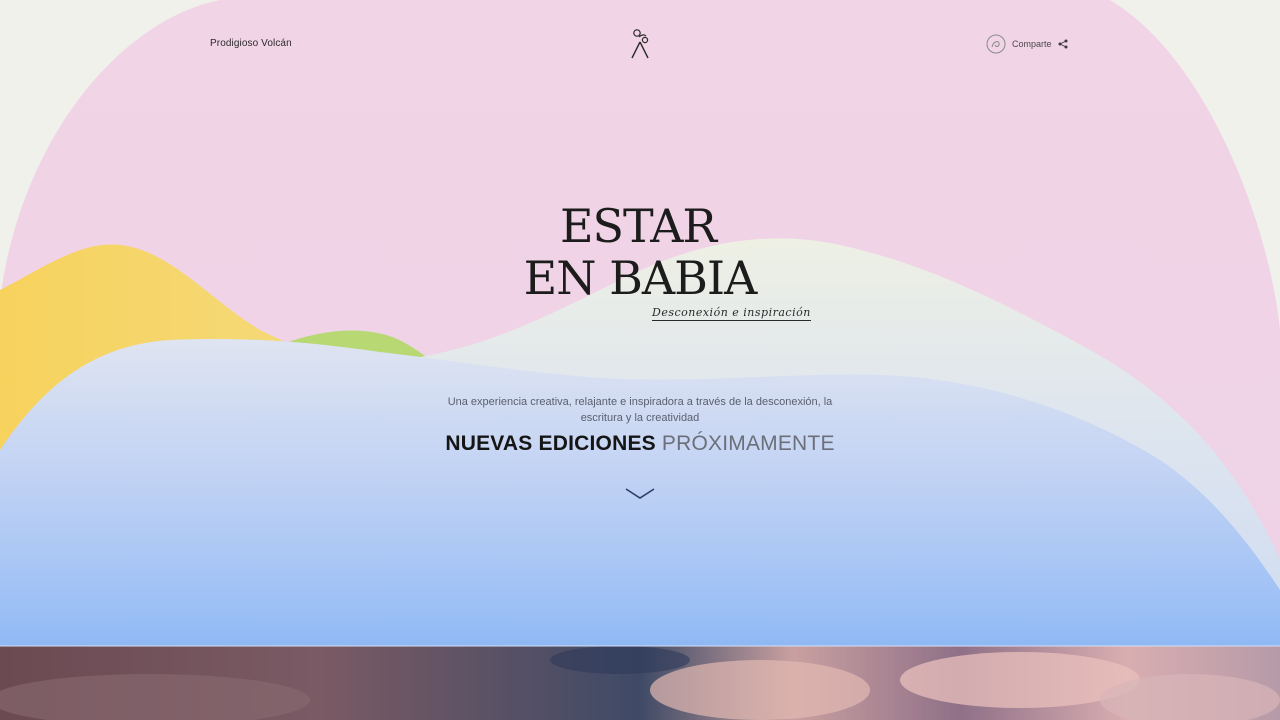 Image resolution: width=1280 pixels, height=720 pixels. What do you see at coordinates (638, 226) in the screenshot?
I see `hero-title-line1: ESTAR` at bounding box center [638, 226].